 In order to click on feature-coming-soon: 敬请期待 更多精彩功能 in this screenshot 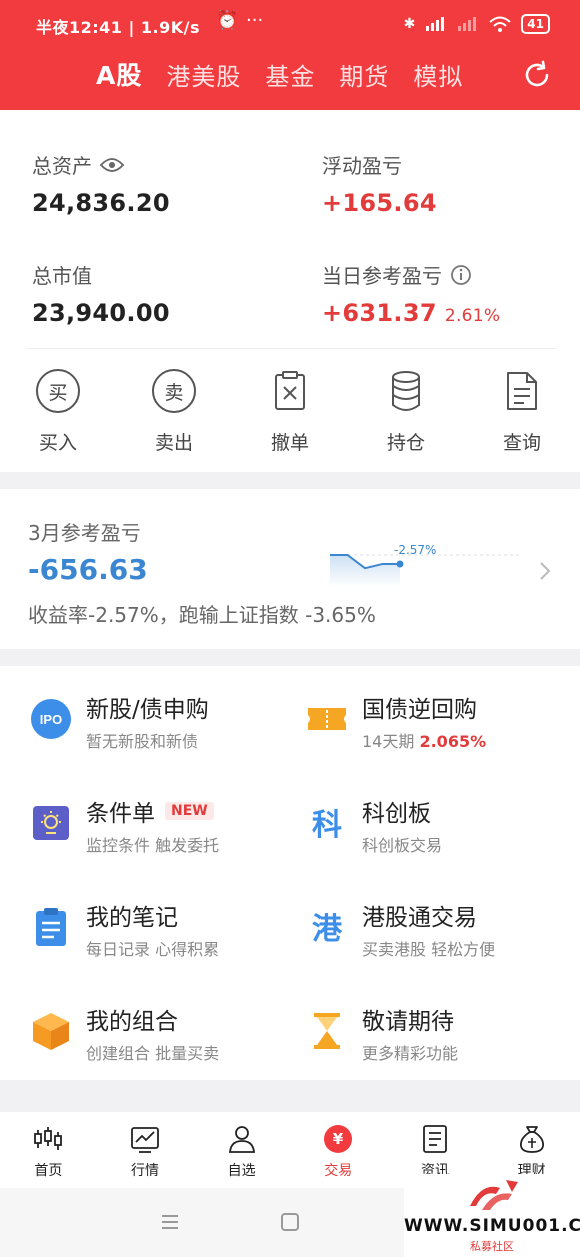, I will do `click(441, 1037)`.